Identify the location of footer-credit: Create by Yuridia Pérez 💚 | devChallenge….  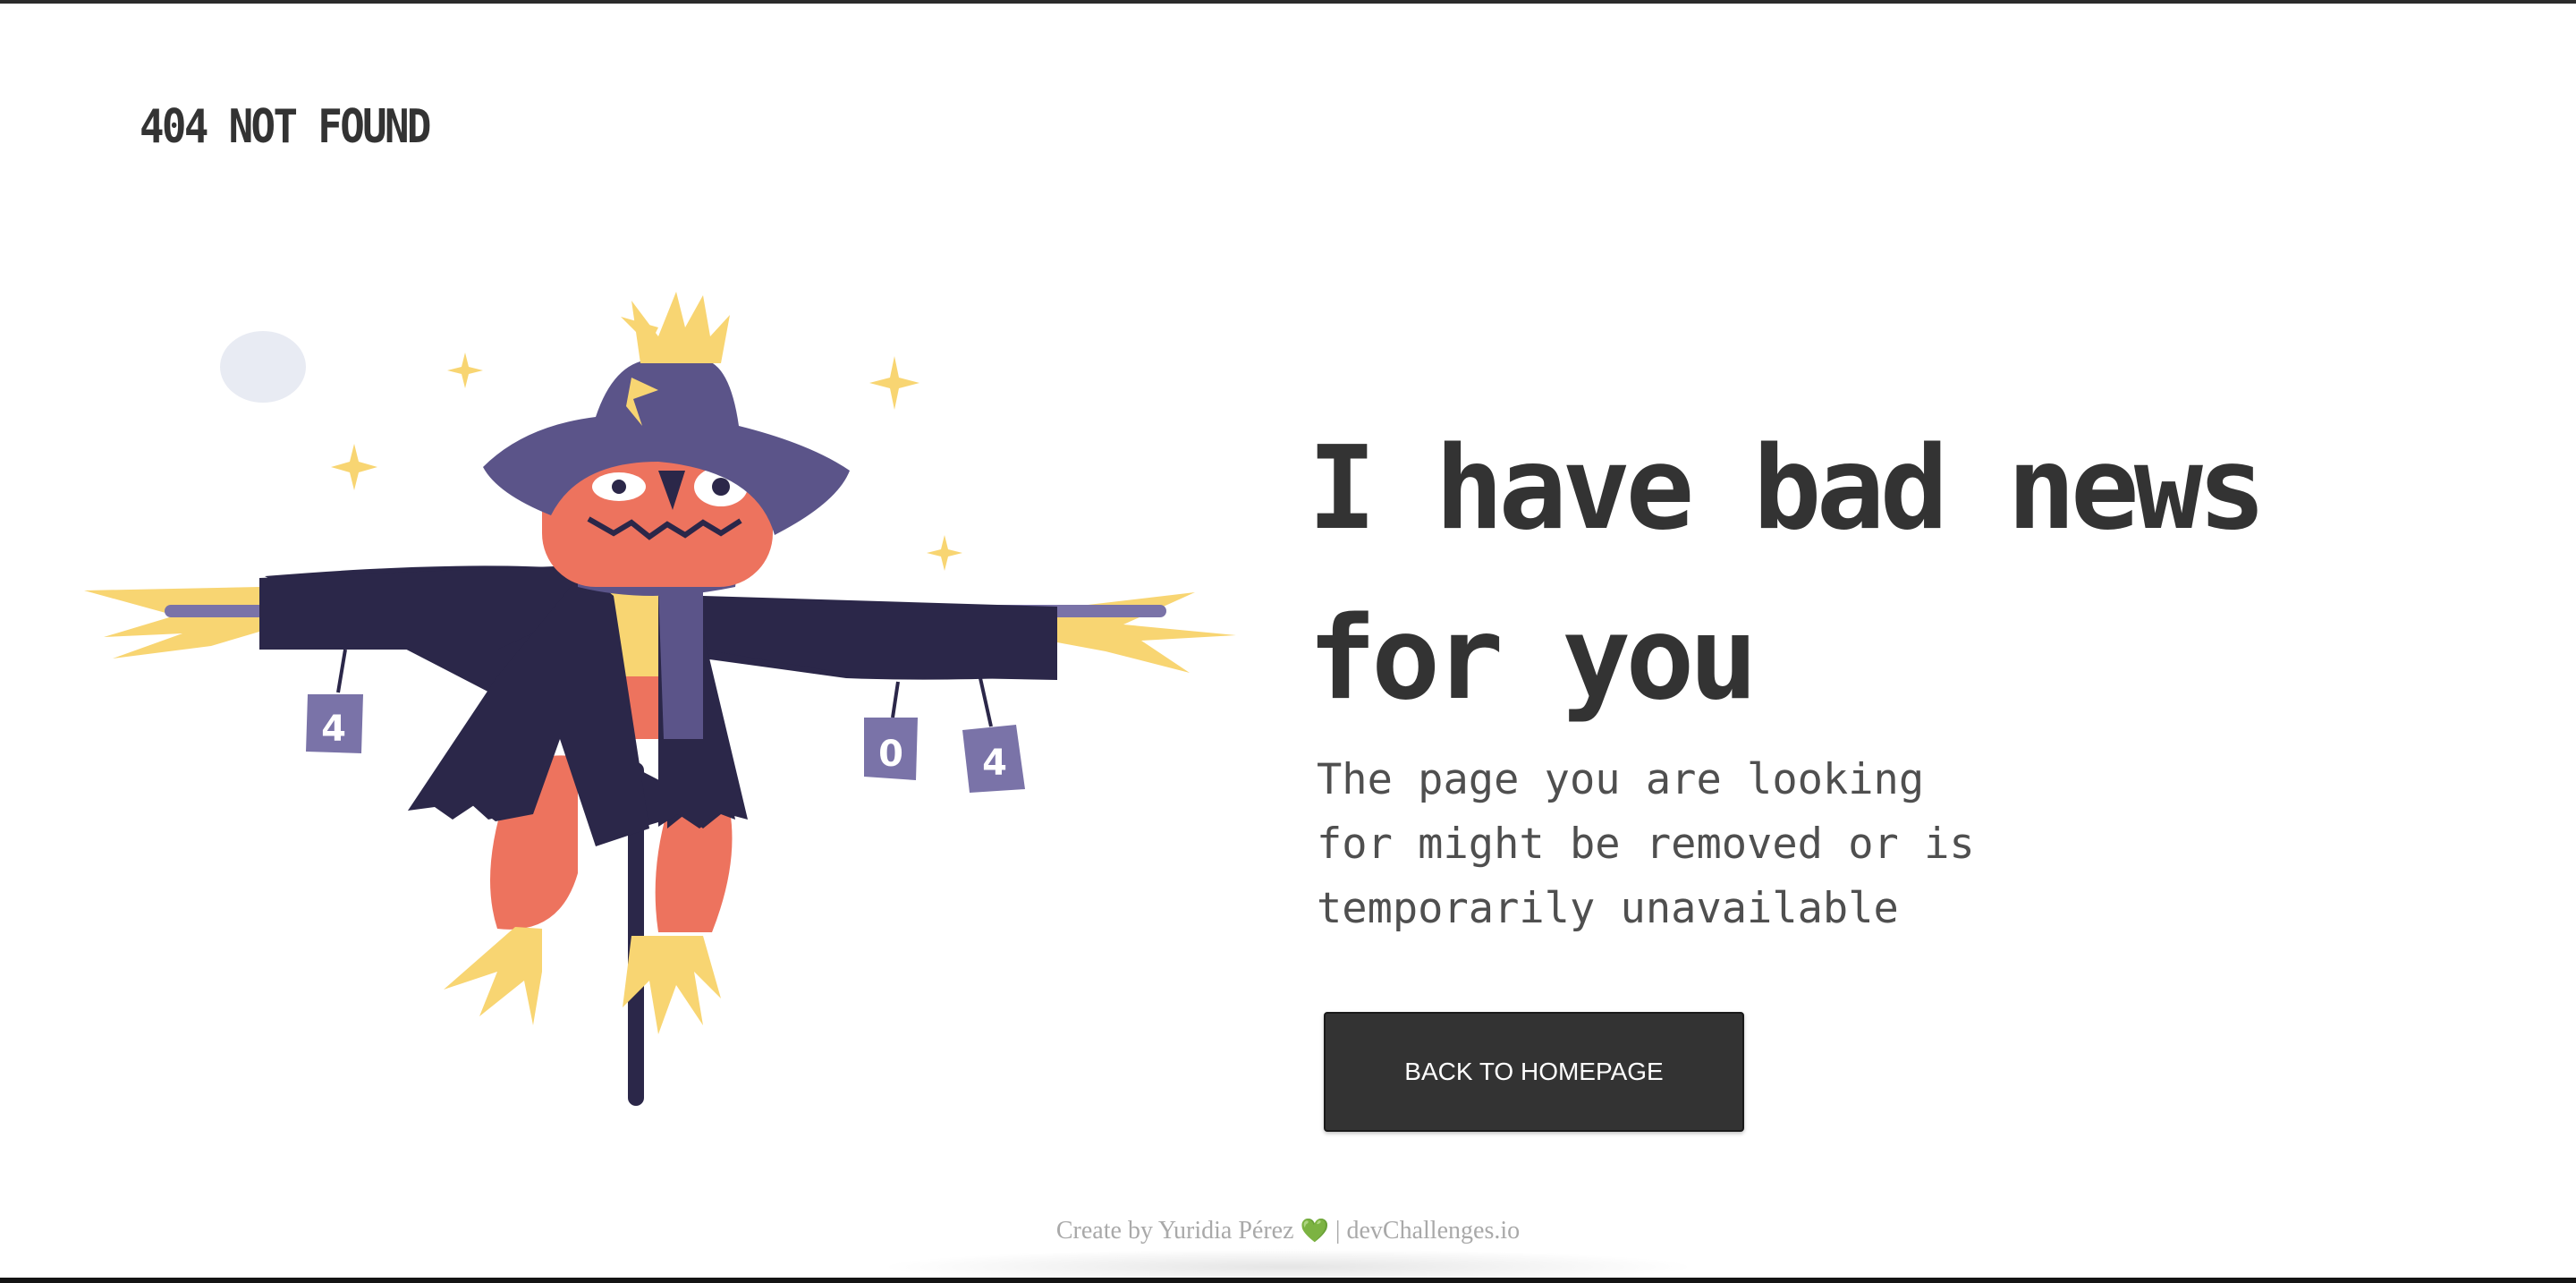
(1288, 1231).